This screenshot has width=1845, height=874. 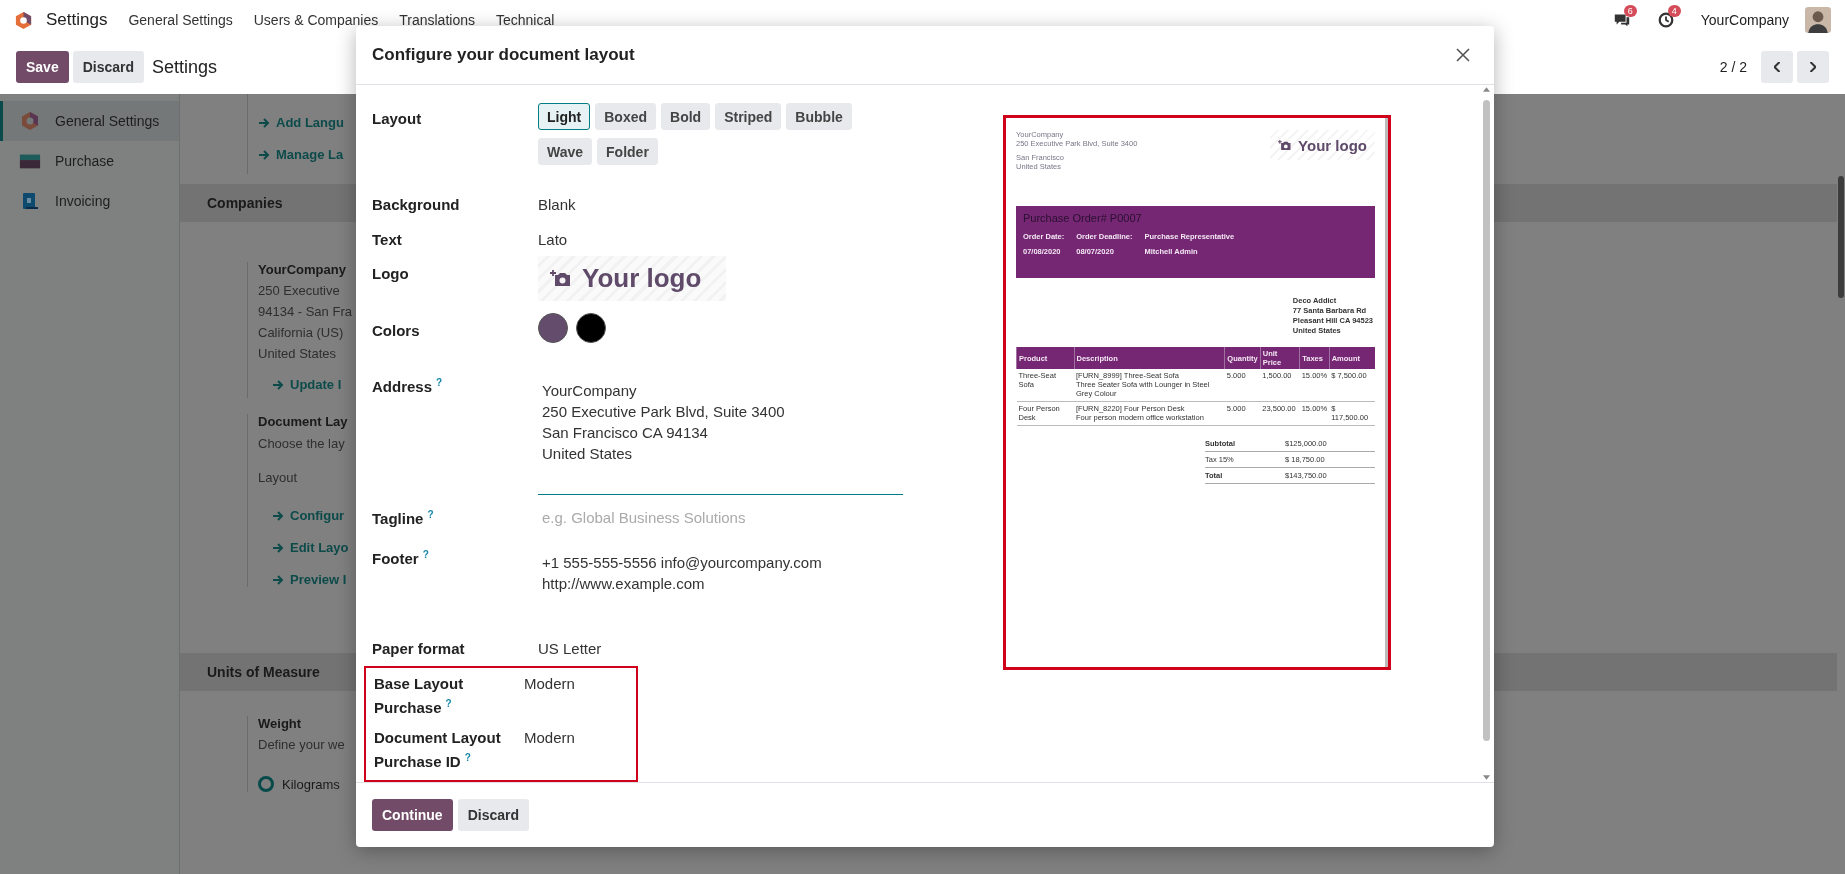 I want to click on notification-badge: 4, so click(x=1674, y=11).